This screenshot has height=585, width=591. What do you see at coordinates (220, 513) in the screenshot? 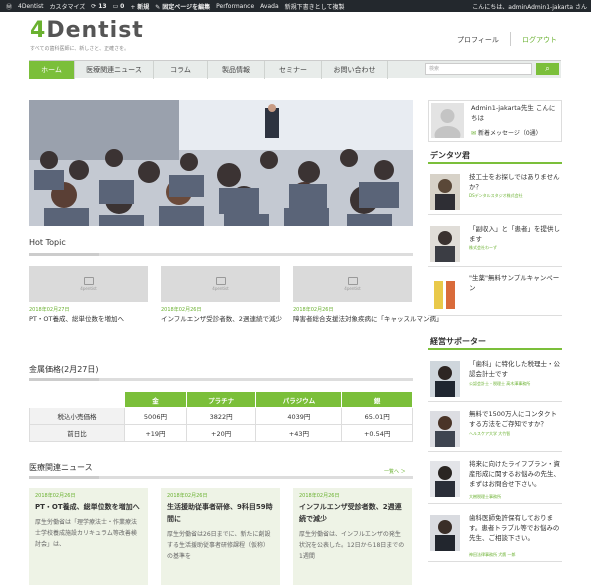
I see `news-title: 生活援助従事者研修、9科目59時間に` at bounding box center [220, 513].